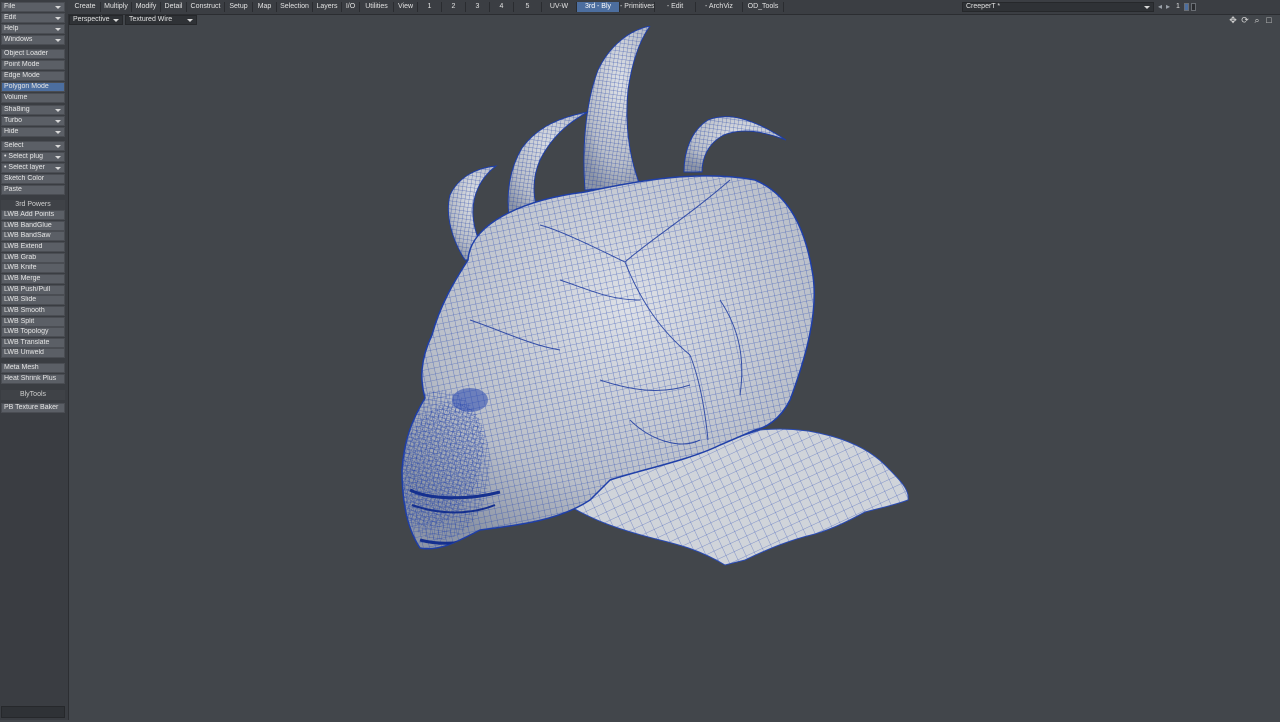 The height and width of the screenshot is (722, 1280). I want to click on section-header-3rd-powers: 3rd Powers, so click(33, 205).